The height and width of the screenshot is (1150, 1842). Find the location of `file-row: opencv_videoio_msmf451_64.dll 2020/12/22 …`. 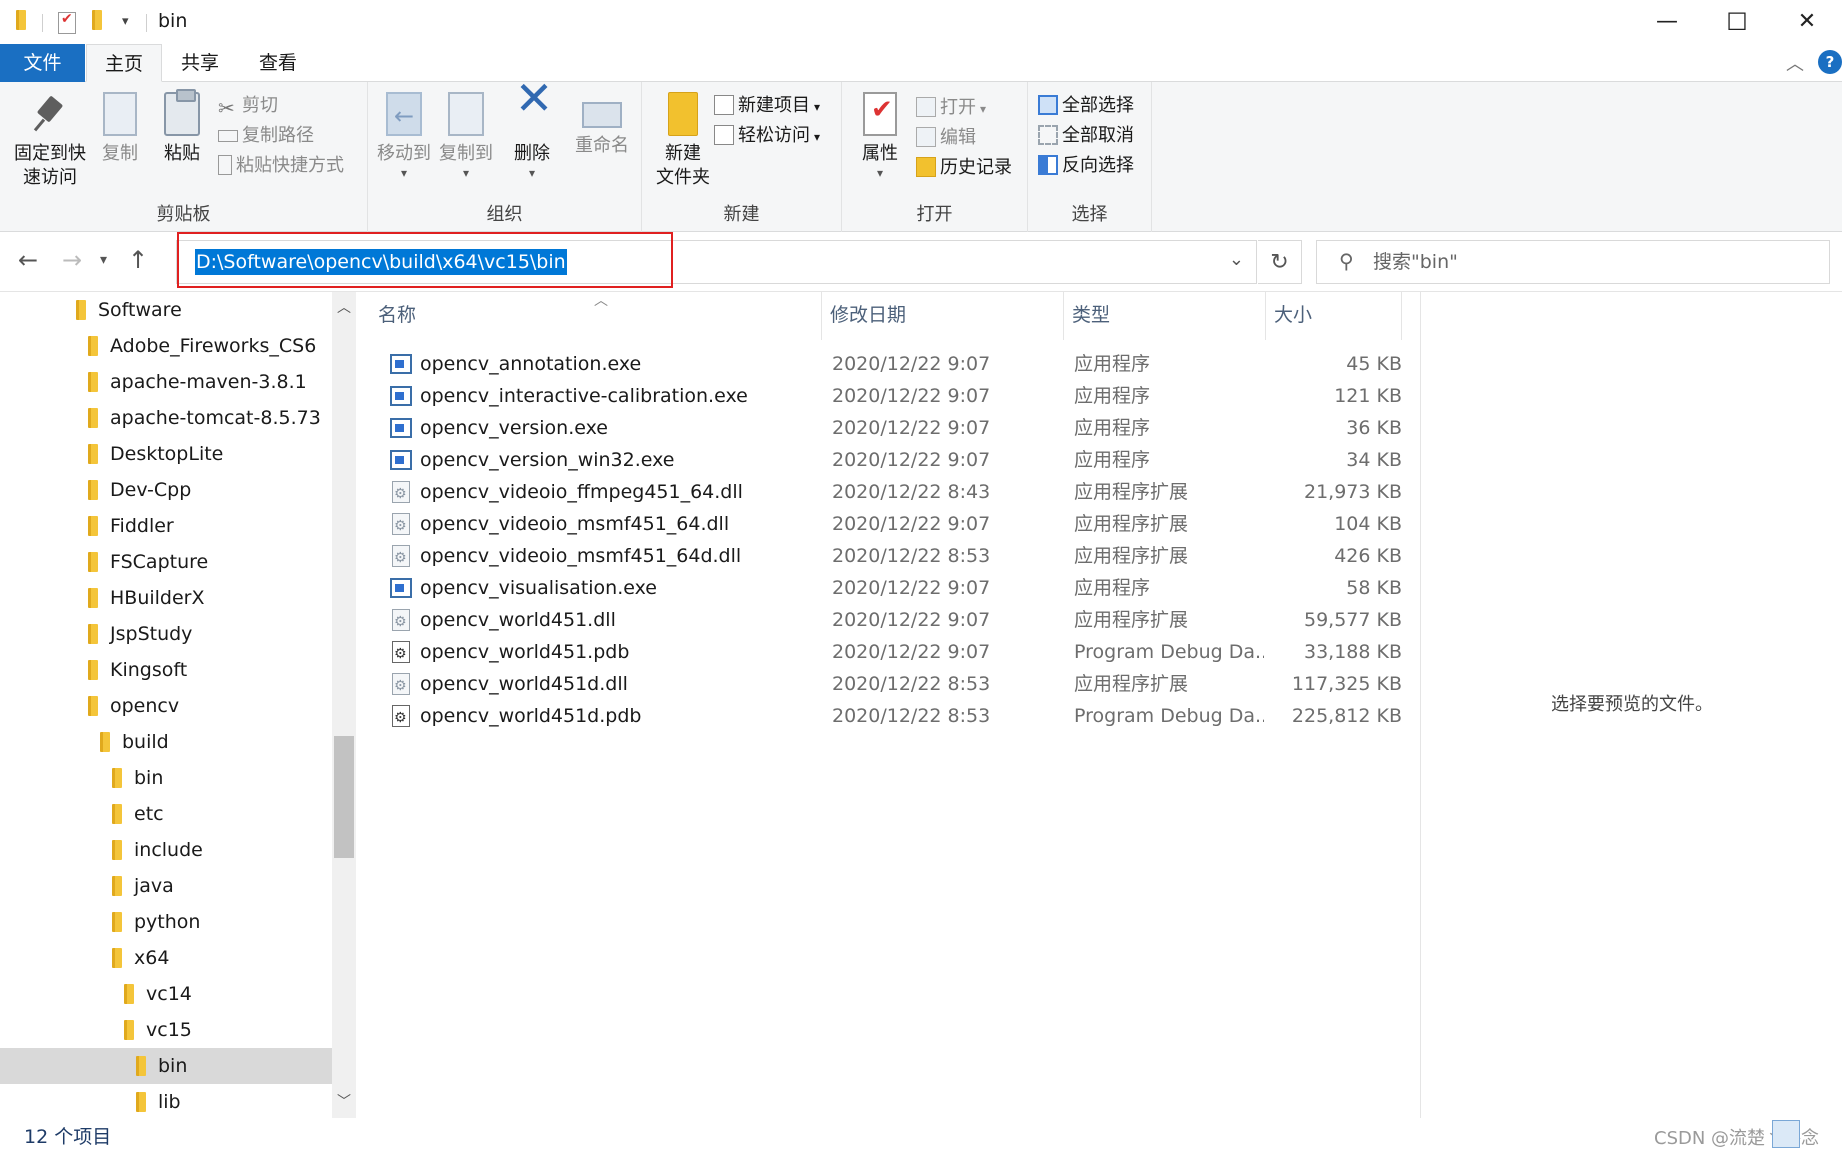

file-row: opencv_videoio_msmf451_64.dll 2020/12/22 … is located at coordinates (895, 525).